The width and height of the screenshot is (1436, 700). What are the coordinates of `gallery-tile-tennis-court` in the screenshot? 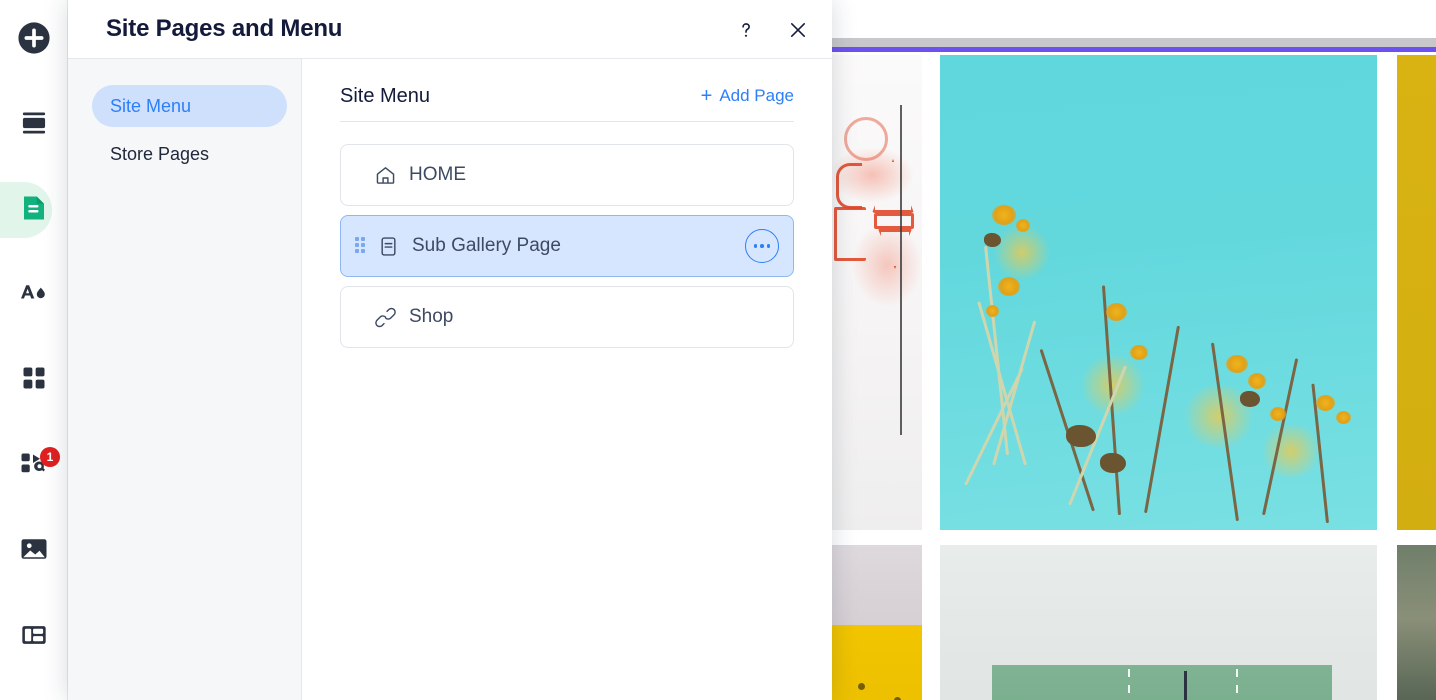 It's located at (1158, 622).